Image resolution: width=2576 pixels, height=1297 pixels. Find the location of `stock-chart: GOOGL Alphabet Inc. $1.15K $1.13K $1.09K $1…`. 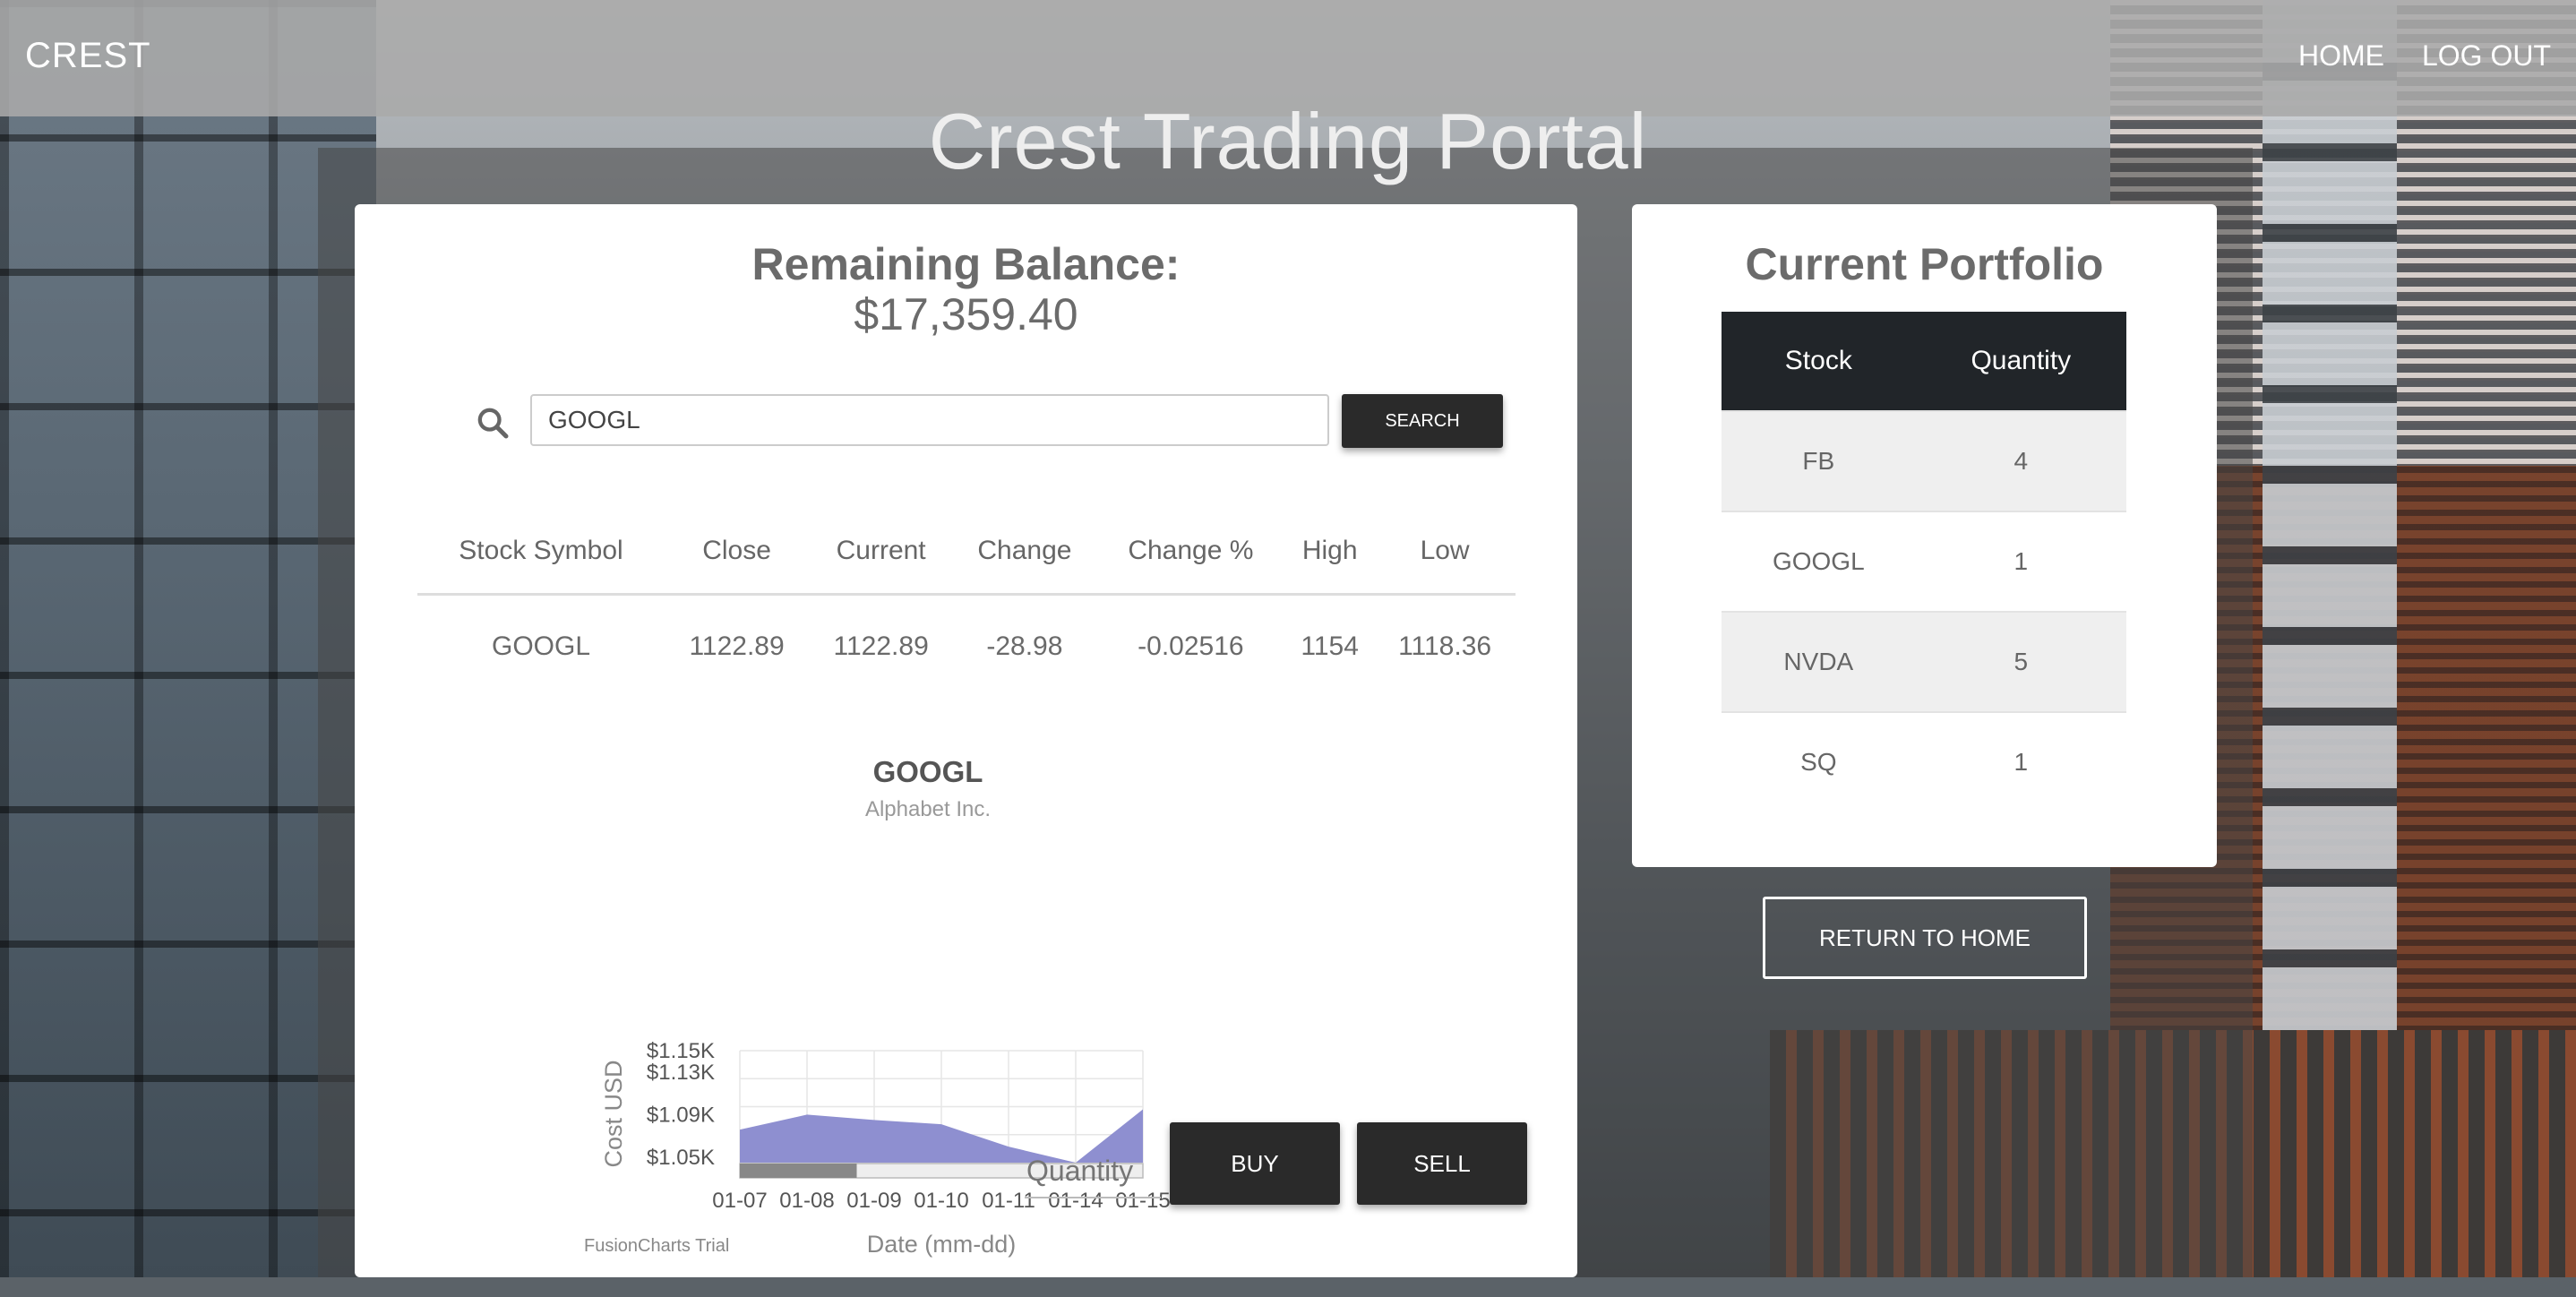

stock-chart: GOOGL Alphabet Inc. $1.15K $1.13K $1.09K $1… is located at coordinates (928, 1019).